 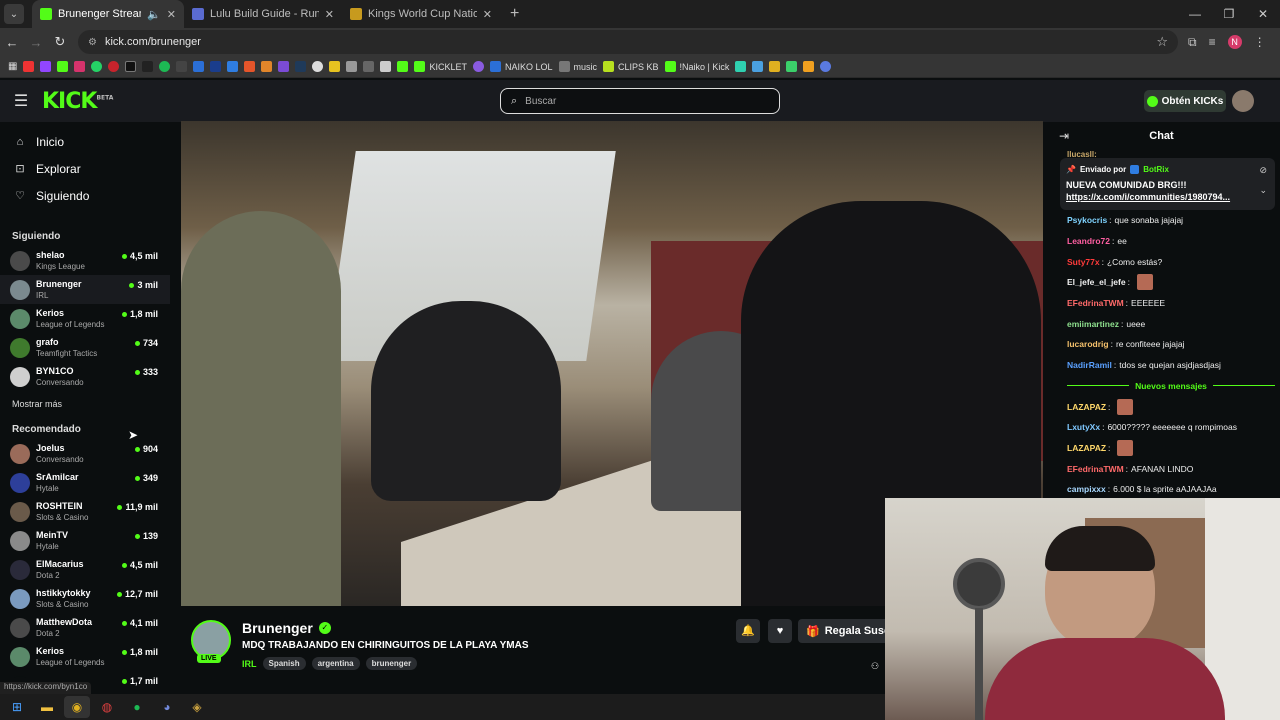 I want to click on channel-item: hstikkytokky Slots & Casino 12,7 mil, so click(x=85, y=598).